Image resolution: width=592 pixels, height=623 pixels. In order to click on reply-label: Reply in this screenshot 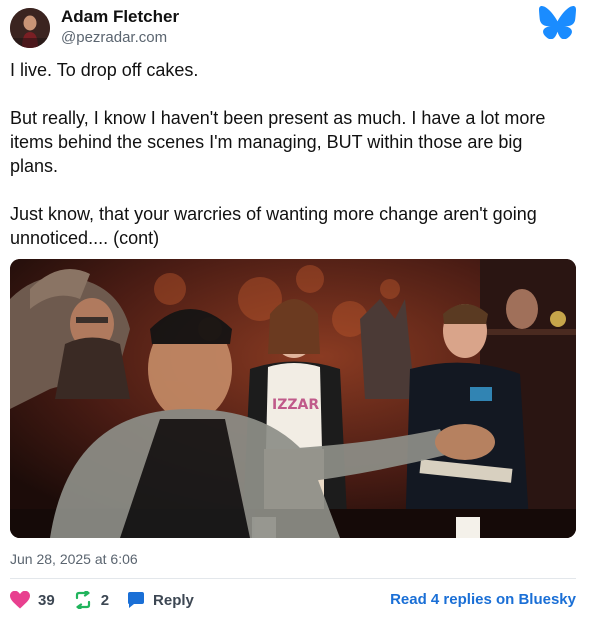, I will do `click(173, 600)`.